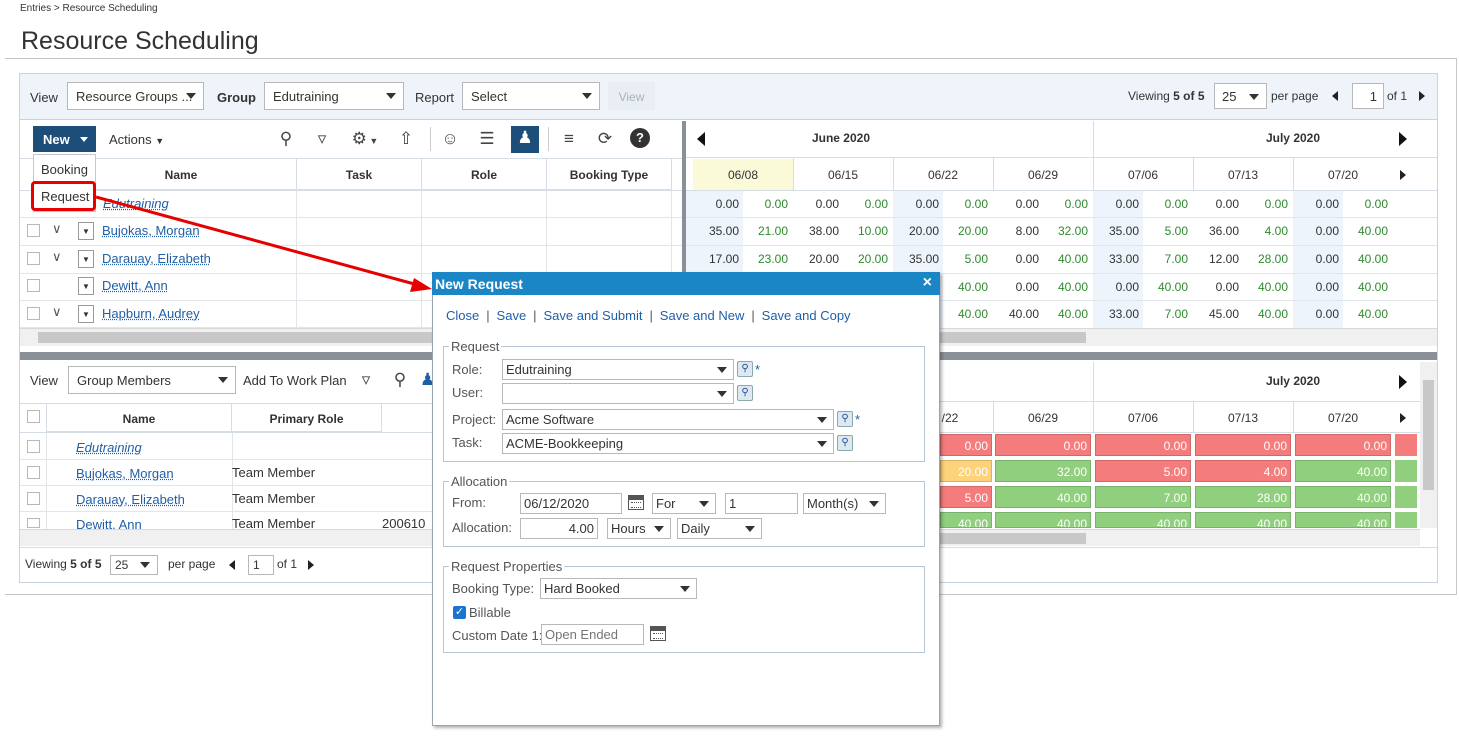 The height and width of the screenshot is (739, 1459). I want to click on annotation-arrow, so click(263, 243).